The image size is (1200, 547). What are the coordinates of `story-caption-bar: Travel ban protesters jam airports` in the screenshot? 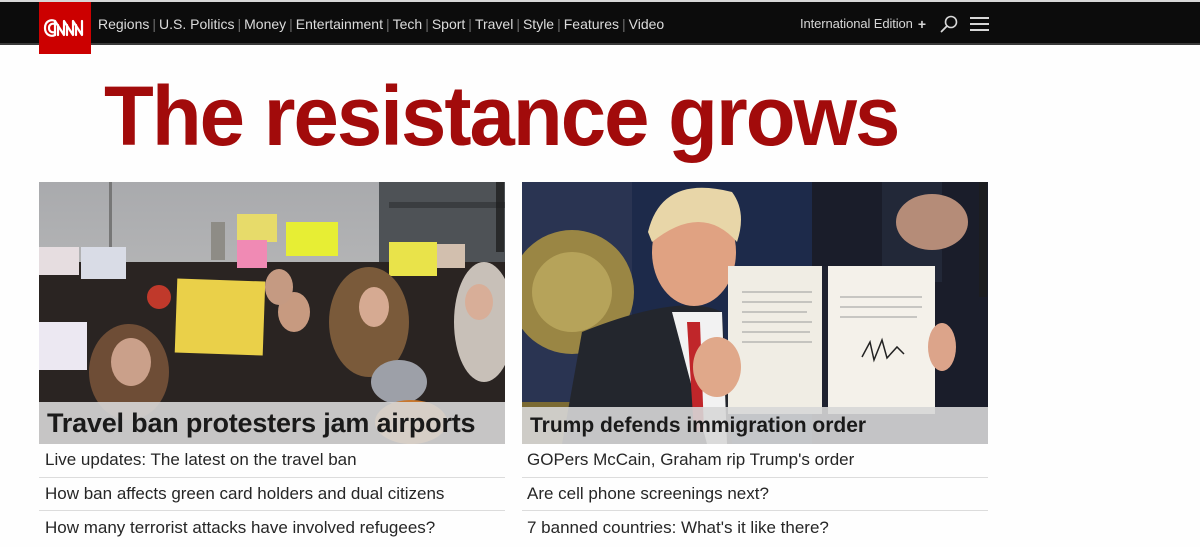 It's located at (272, 423).